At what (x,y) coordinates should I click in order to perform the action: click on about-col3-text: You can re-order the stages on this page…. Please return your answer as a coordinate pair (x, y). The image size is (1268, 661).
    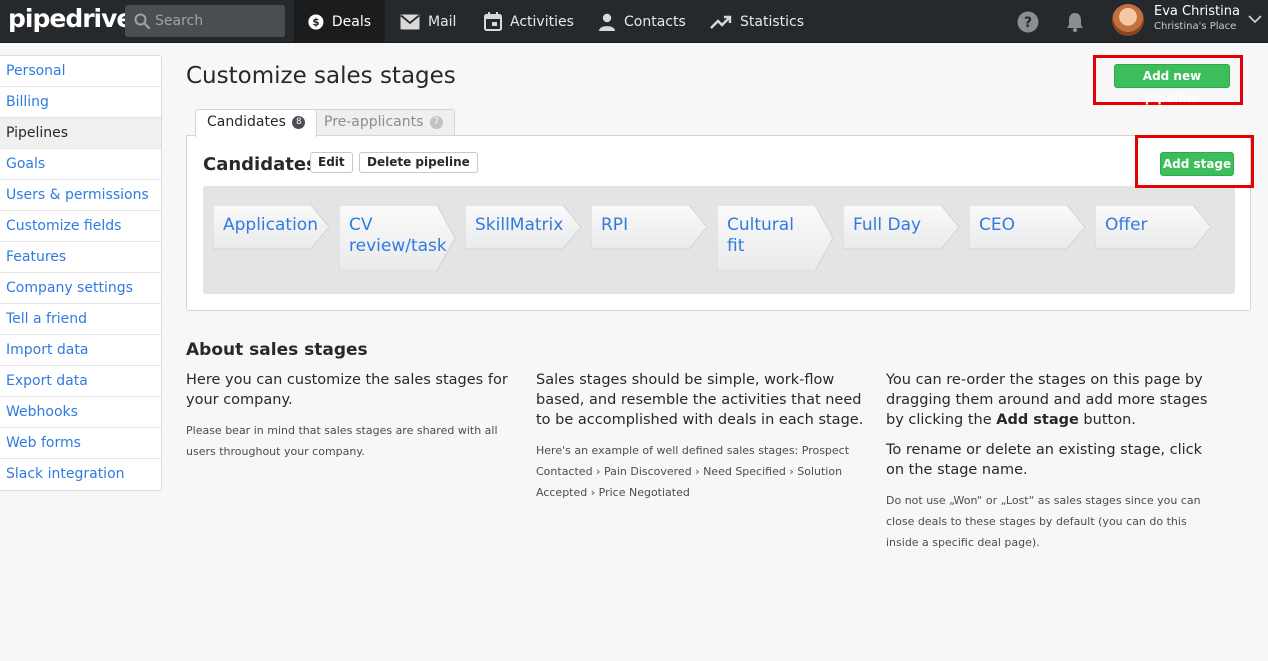
    Looking at the image, I should click on (1051, 400).